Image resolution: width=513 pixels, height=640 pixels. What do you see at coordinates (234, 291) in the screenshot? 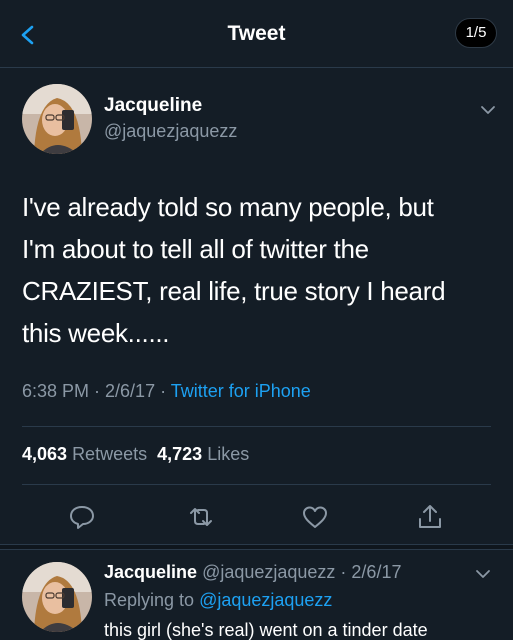
I see `tweet-text-line: CRAZIEST, real life, true story I heard` at bounding box center [234, 291].